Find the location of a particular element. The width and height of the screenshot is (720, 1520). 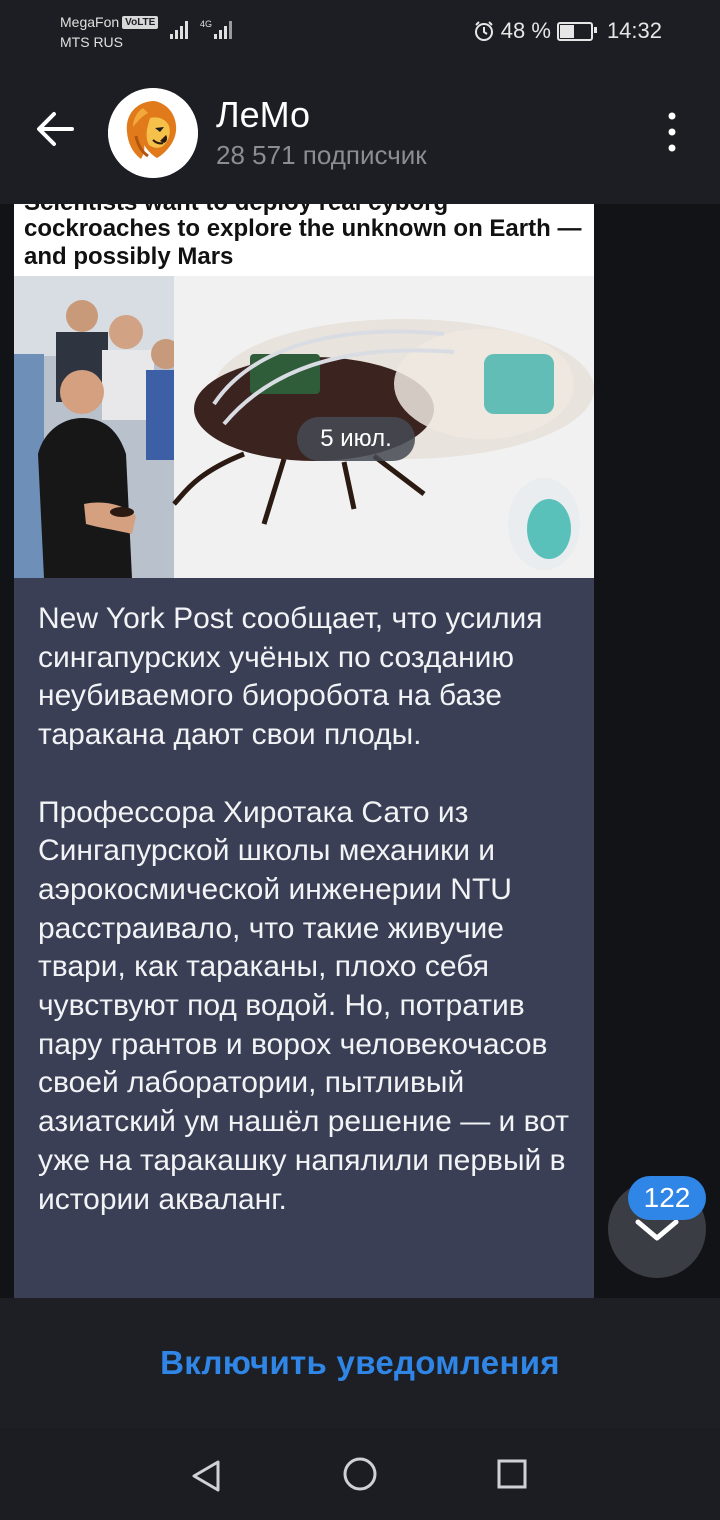

subscriber-count: 28 571 подписчик is located at coordinates (321, 155).